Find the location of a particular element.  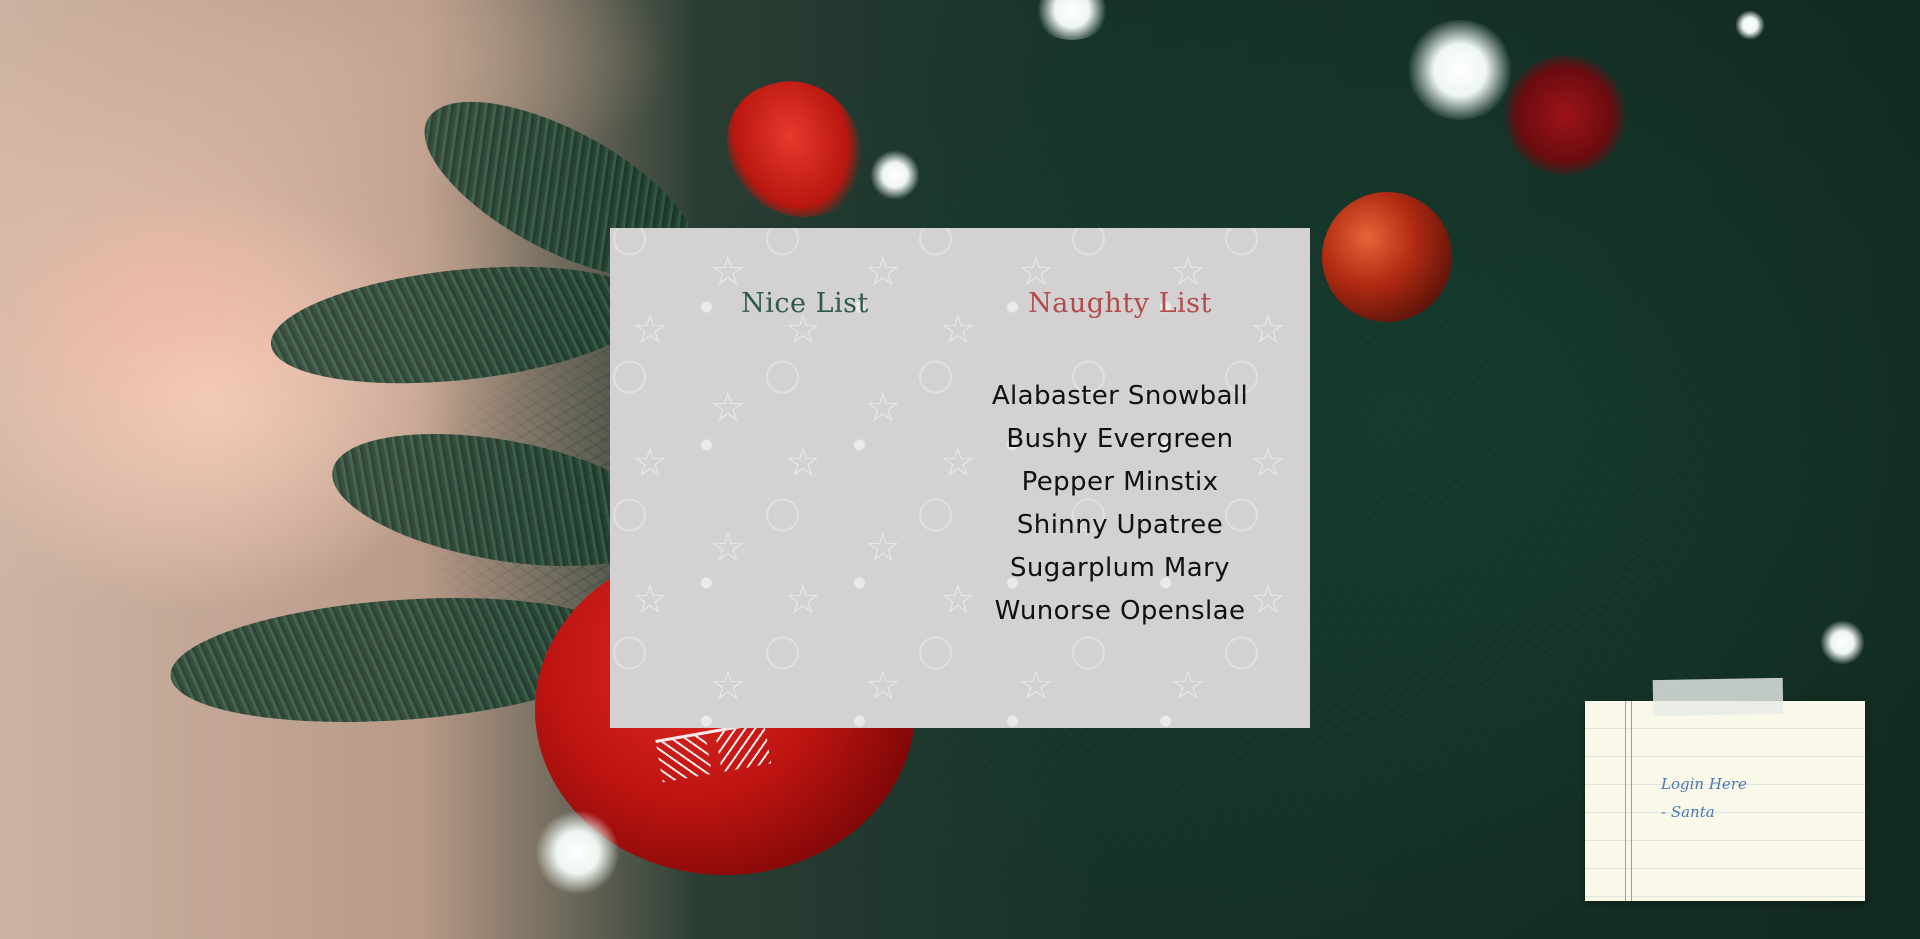

note-signature: - Santa is located at coordinates (1688, 812).